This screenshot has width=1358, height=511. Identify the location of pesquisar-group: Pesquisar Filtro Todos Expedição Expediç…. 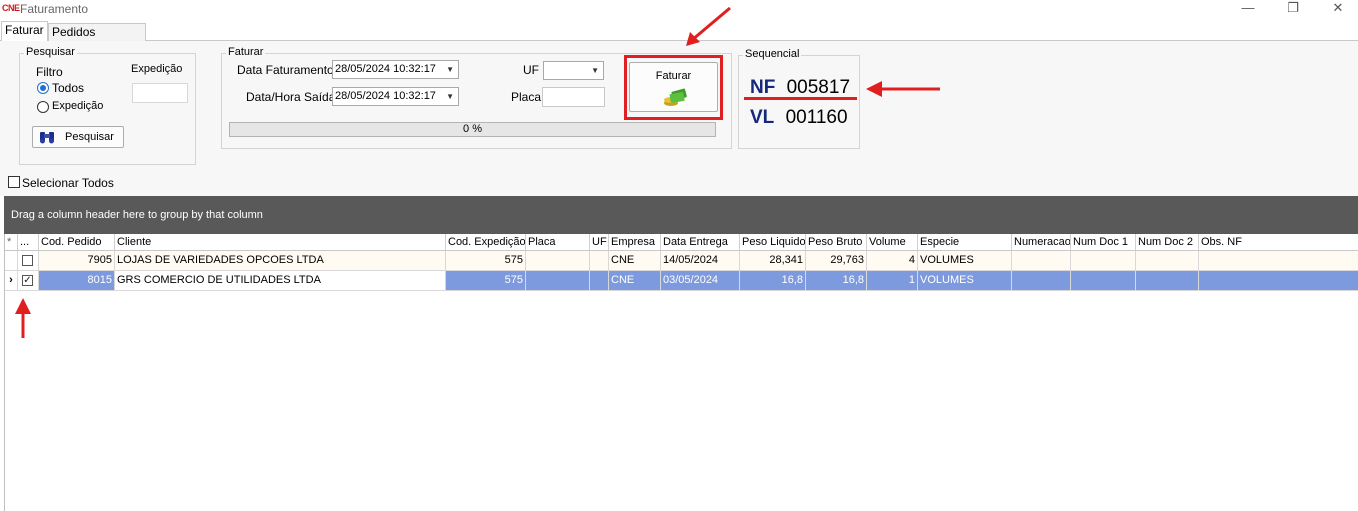
(107, 105).